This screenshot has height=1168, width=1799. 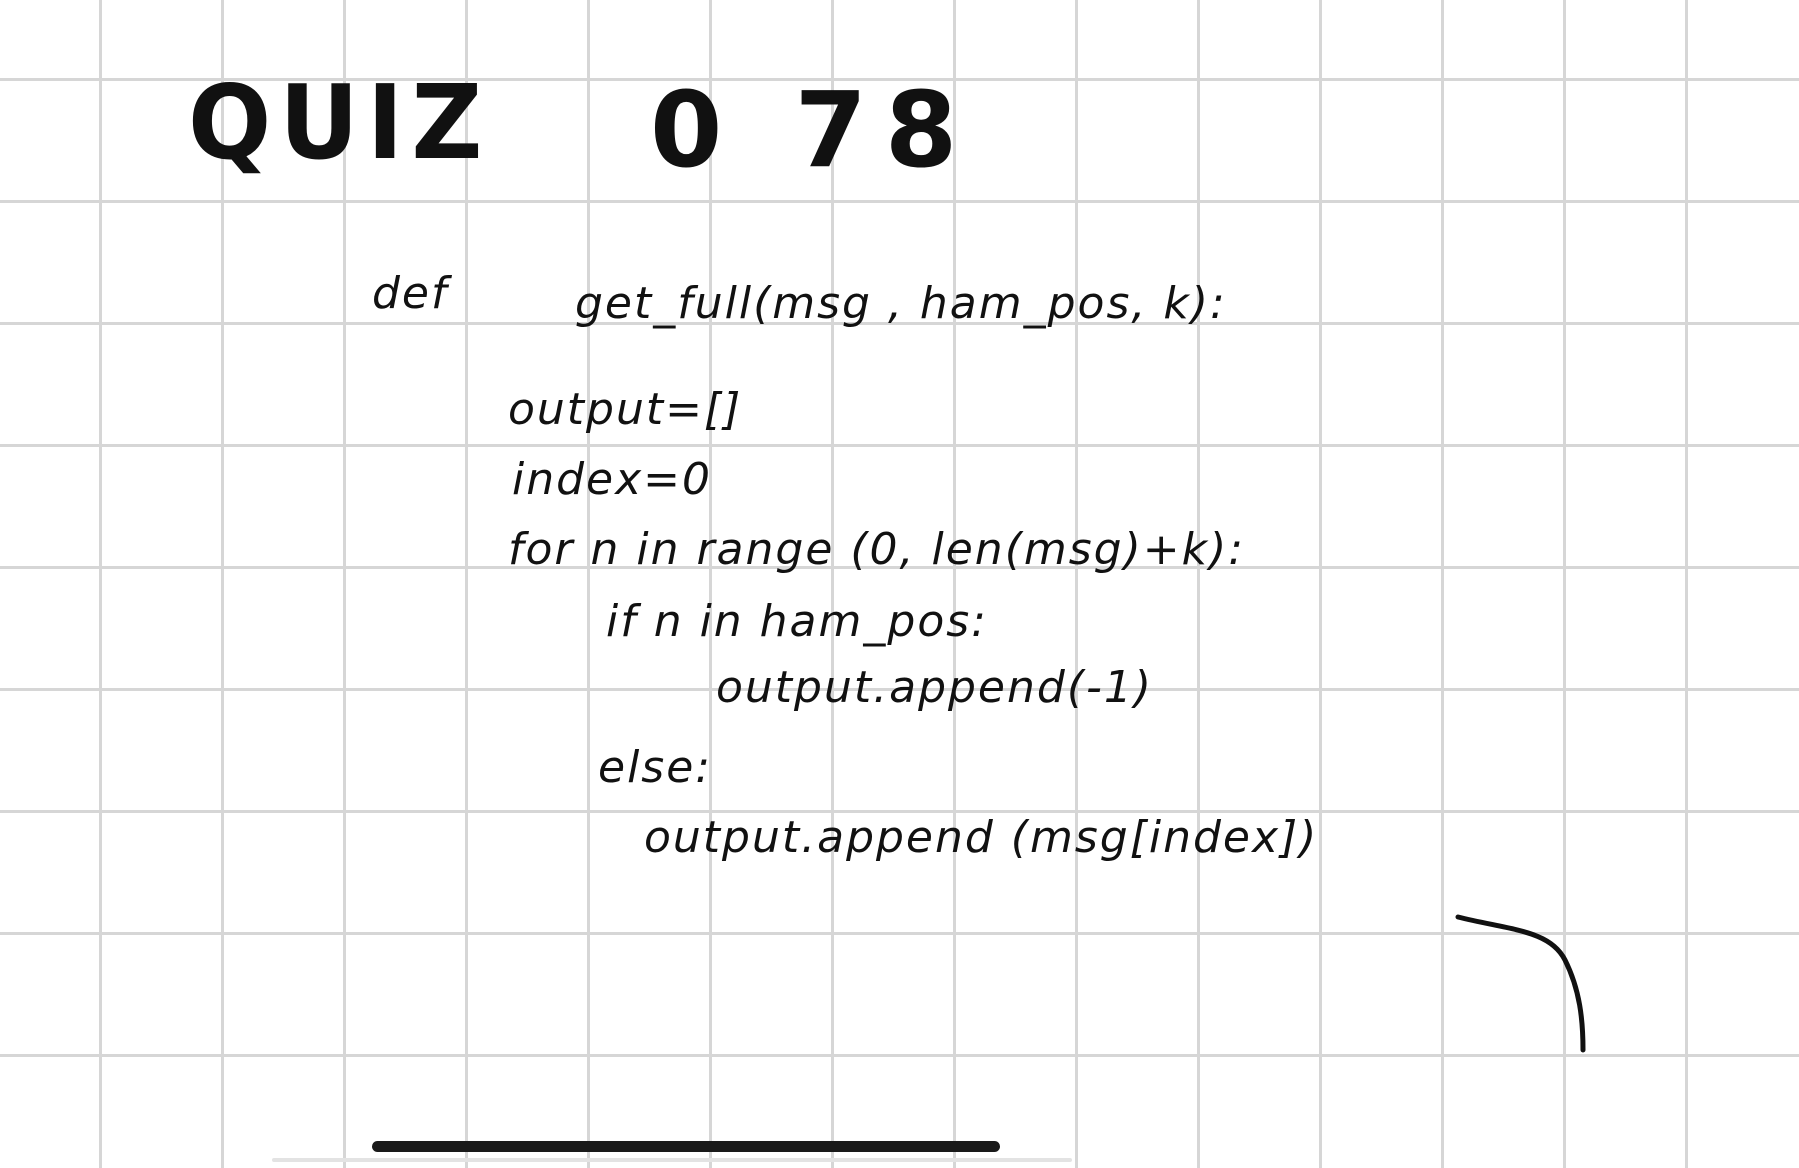 What do you see at coordinates (981, 837) in the screenshot?
I see `code-line-append-msg: output.append (msg[index])` at bounding box center [981, 837].